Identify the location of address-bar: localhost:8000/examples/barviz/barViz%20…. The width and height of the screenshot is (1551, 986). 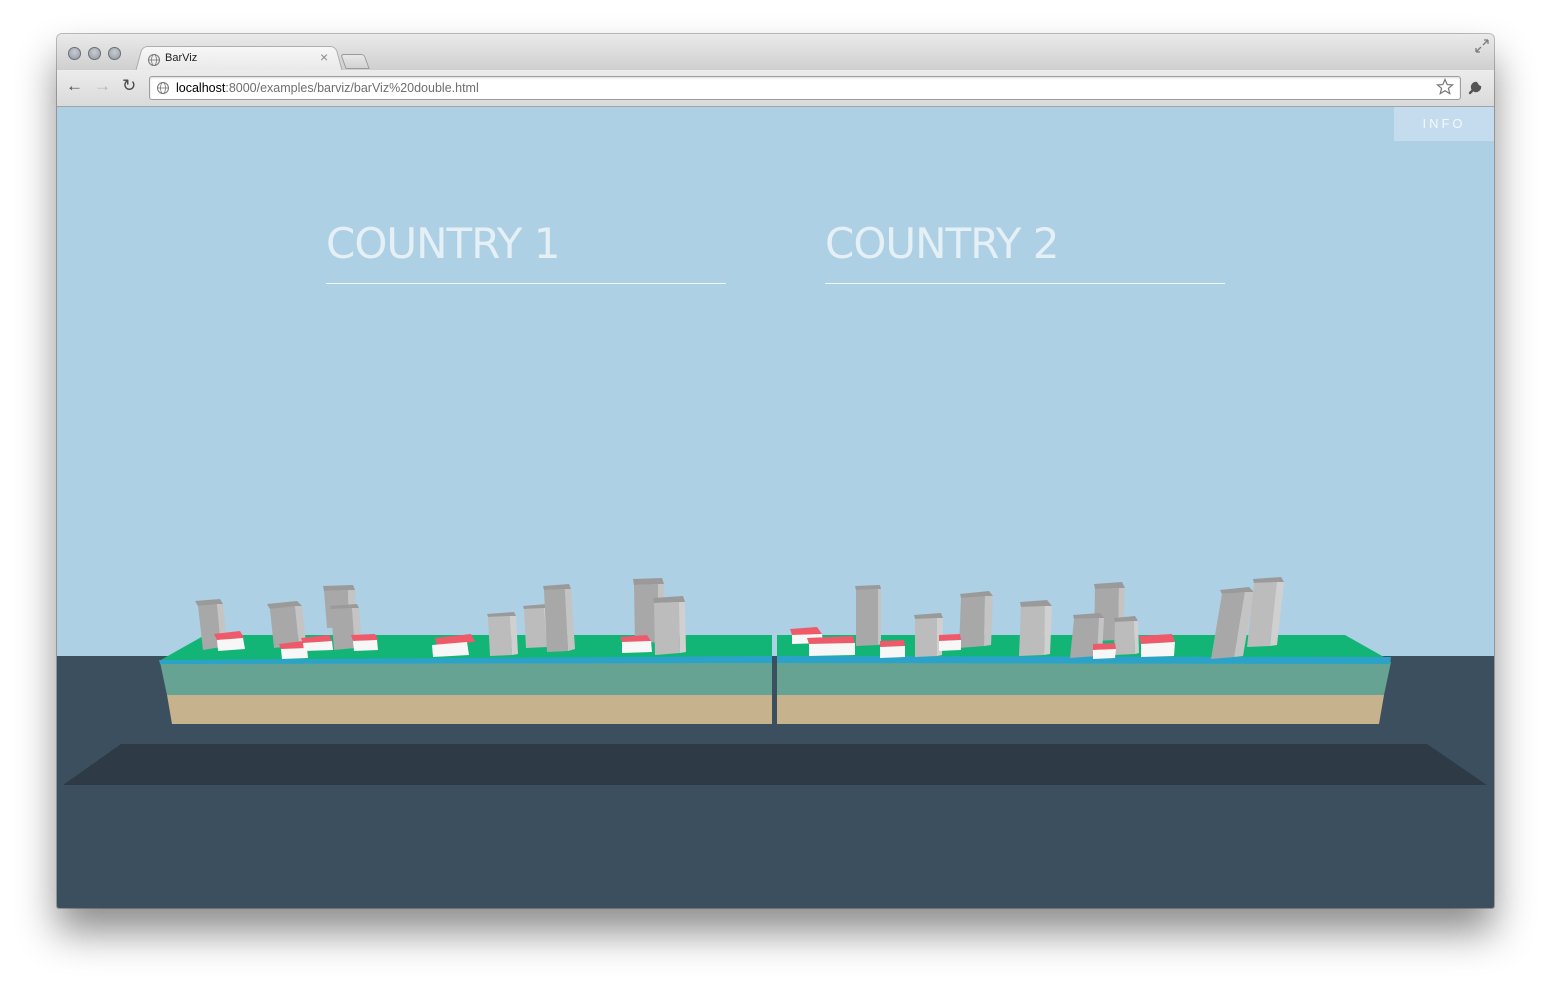
(805, 88).